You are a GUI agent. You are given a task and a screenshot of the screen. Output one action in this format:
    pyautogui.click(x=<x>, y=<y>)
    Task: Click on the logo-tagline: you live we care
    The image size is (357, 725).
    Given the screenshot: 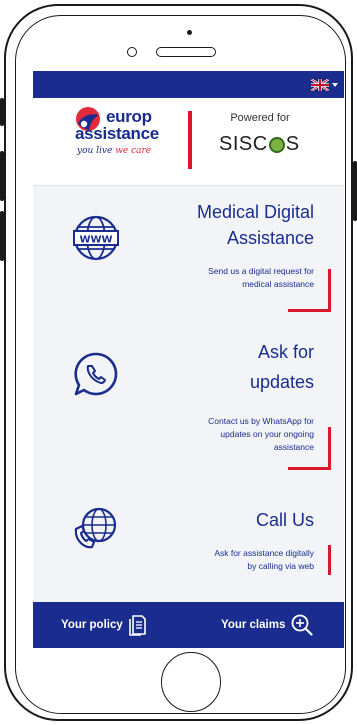 What is the action you would take?
    pyautogui.click(x=114, y=151)
    